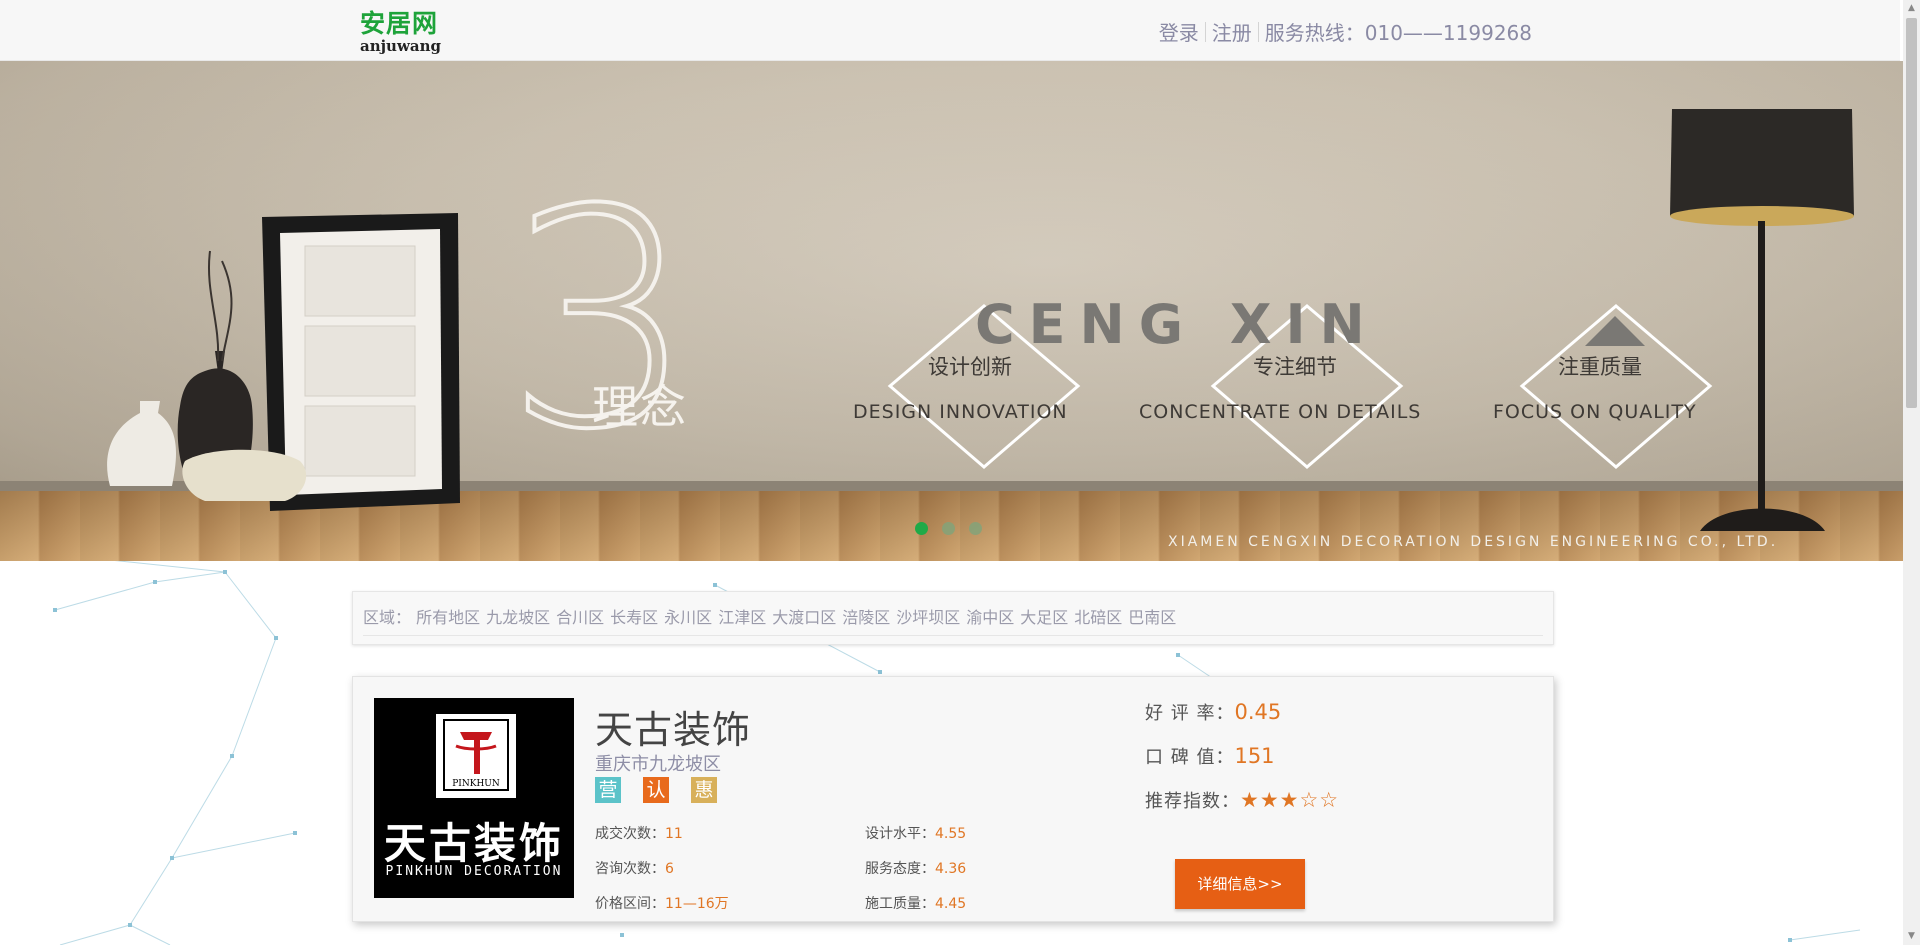 This screenshot has width=1920, height=945. What do you see at coordinates (1595, 412) in the screenshot?
I see `pillar-3-en: FOCUS ON QUALITY` at bounding box center [1595, 412].